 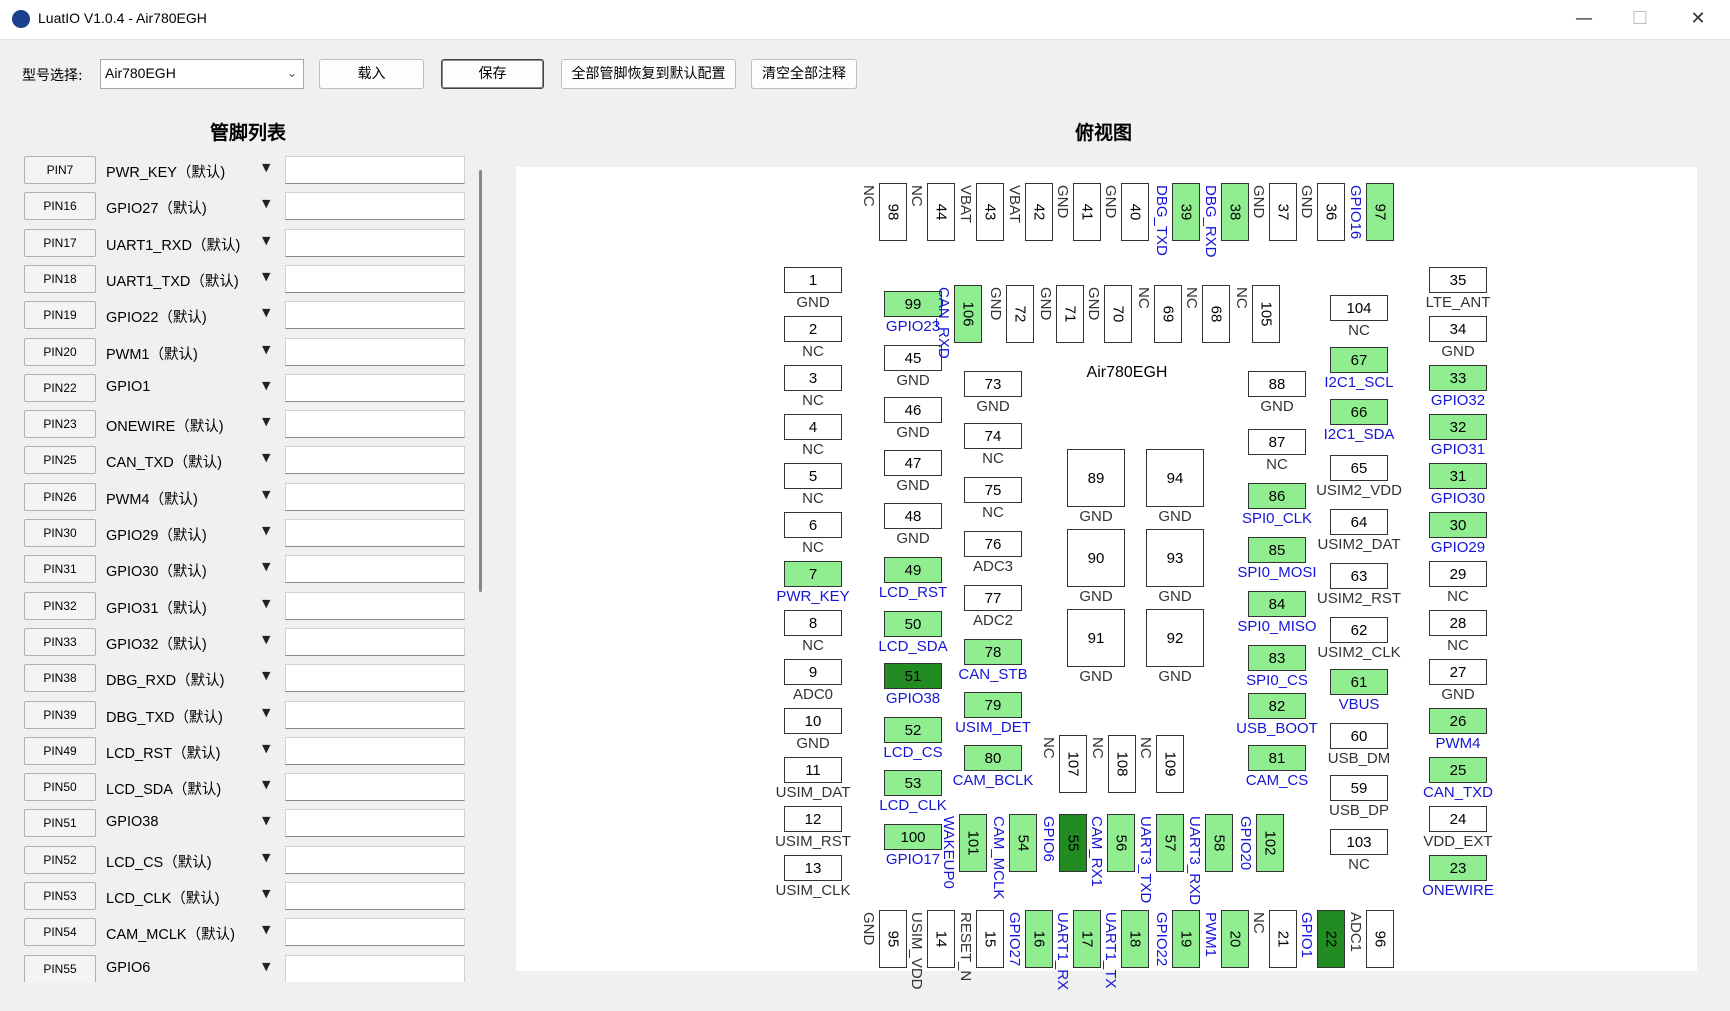 What do you see at coordinates (60, 569) in the screenshot?
I see `pin-button: PIN31` at bounding box center [60, 569].